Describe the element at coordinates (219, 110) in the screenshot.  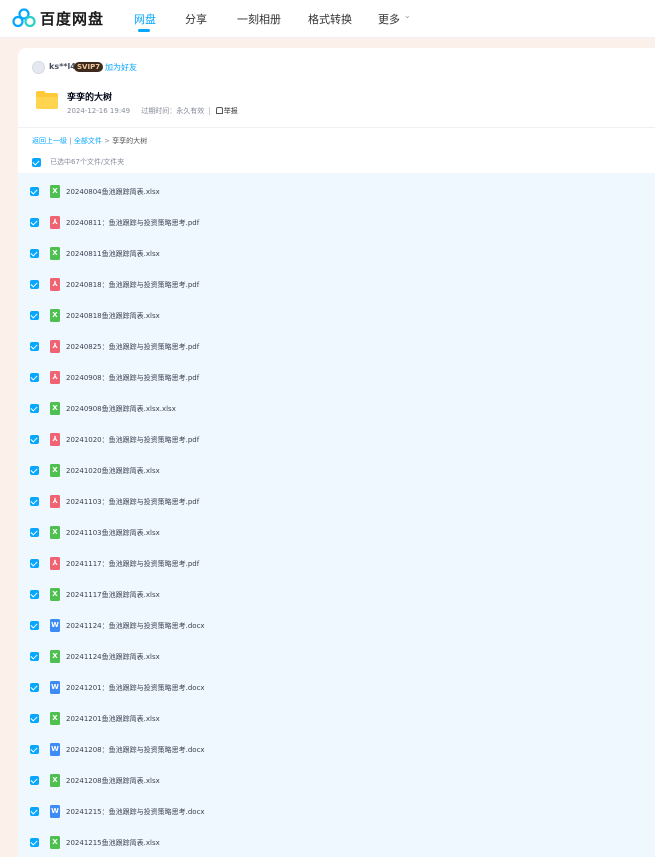
I see `report-icon` at that location.